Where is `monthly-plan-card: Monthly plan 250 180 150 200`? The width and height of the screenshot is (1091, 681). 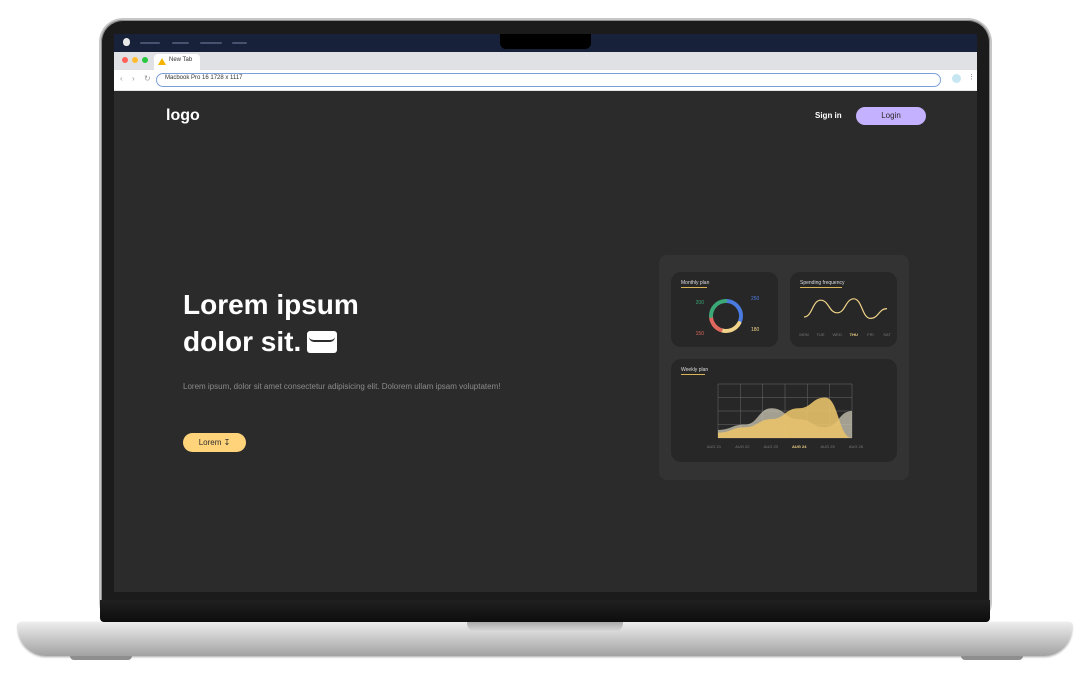
monthly-plan-card: Monthly plan 250 180 150 200 is located at coordinates (724, 309).